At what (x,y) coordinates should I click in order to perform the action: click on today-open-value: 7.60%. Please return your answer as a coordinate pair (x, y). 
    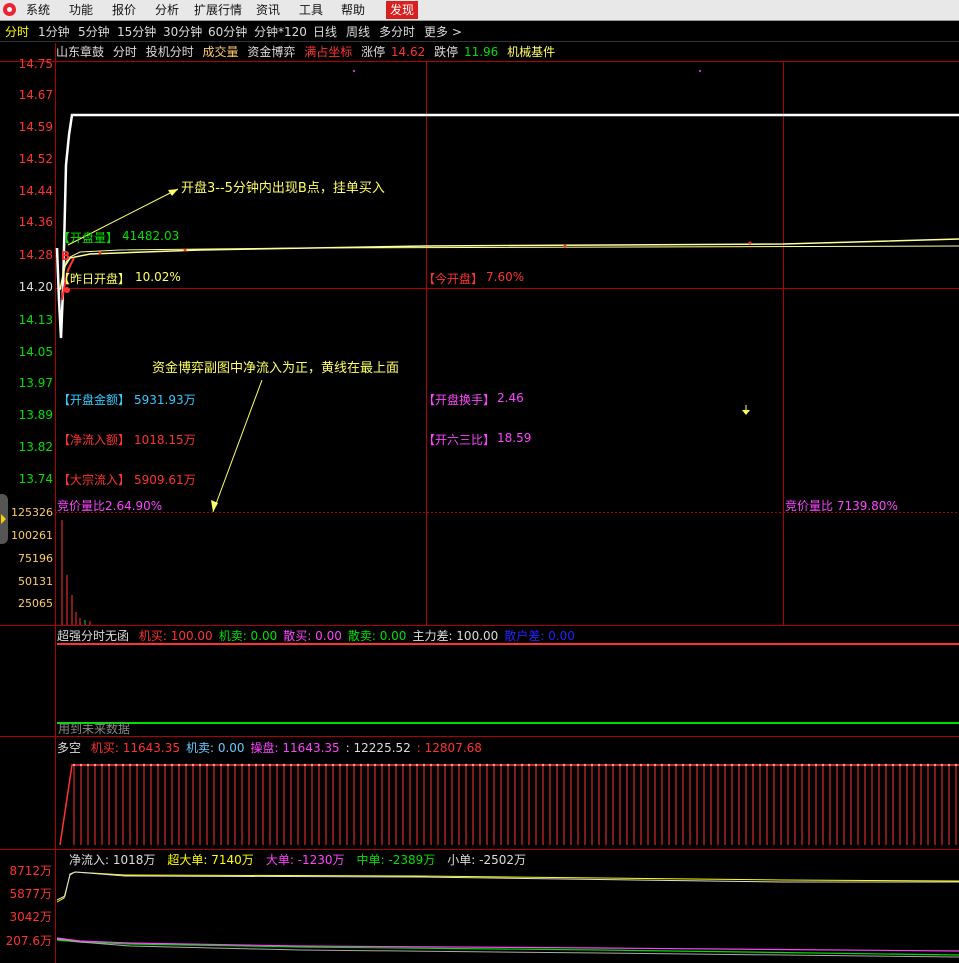
    Looking at the image, I should click on (505, 277).